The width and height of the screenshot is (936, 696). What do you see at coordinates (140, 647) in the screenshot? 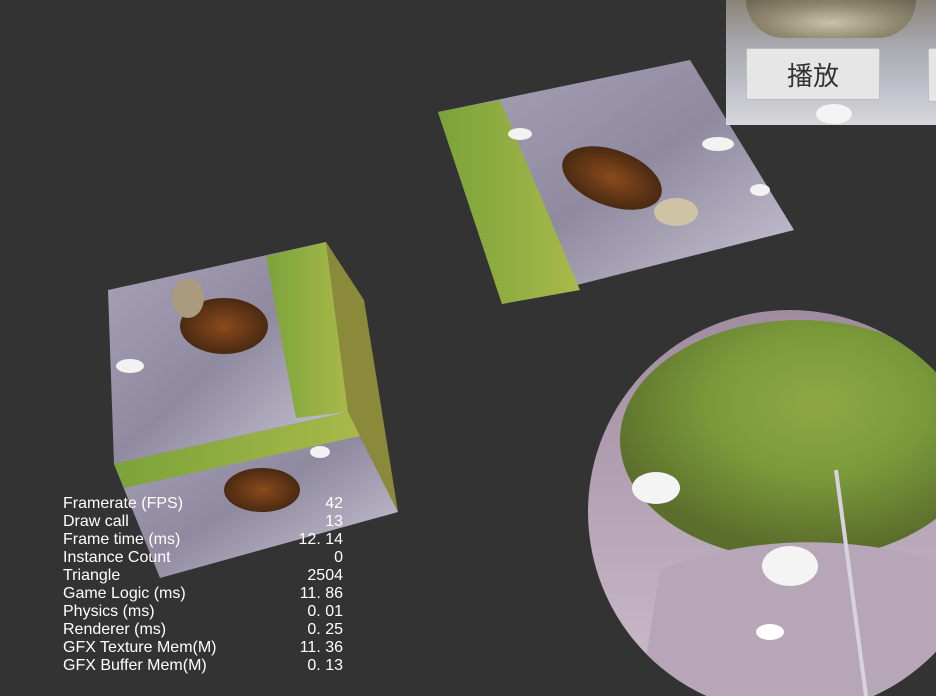
I see `stat-label: GFX Texture Mem(M)` at bounding box center [140, 647].